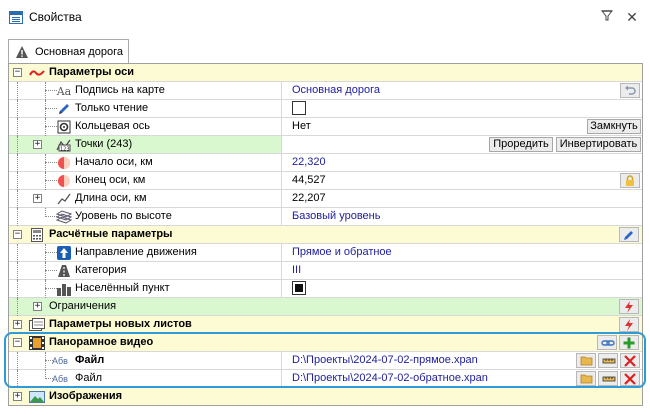 This screenshot has width=650, height=415. What do you see at coordinates (461, 180) in the screenshot?
I see `property-value-cell: 44,527` at bounding box center [461, 180].